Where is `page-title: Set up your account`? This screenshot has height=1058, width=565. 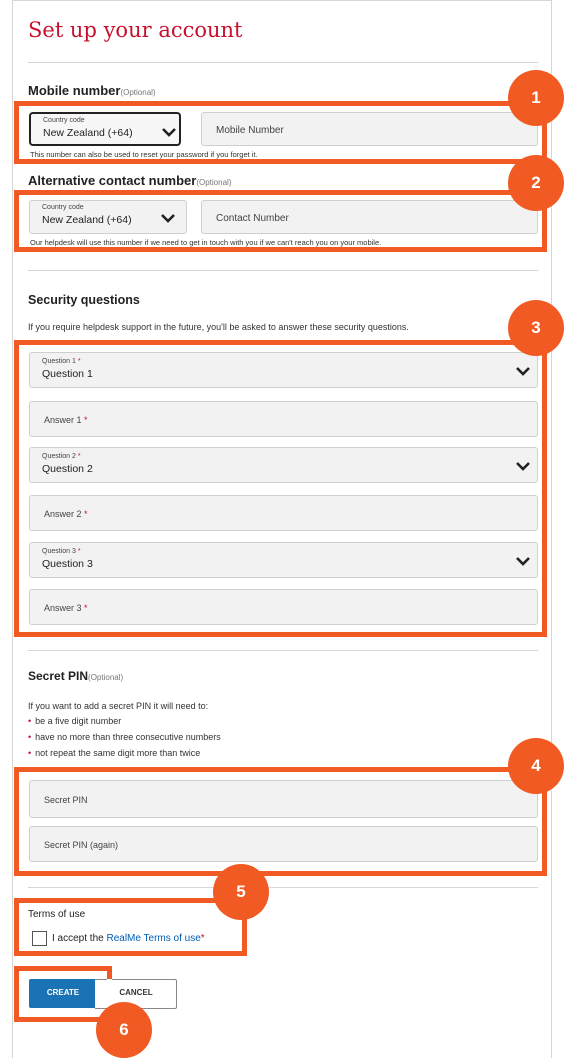
page-title: Set up your account is located at coordinates (135, 30).